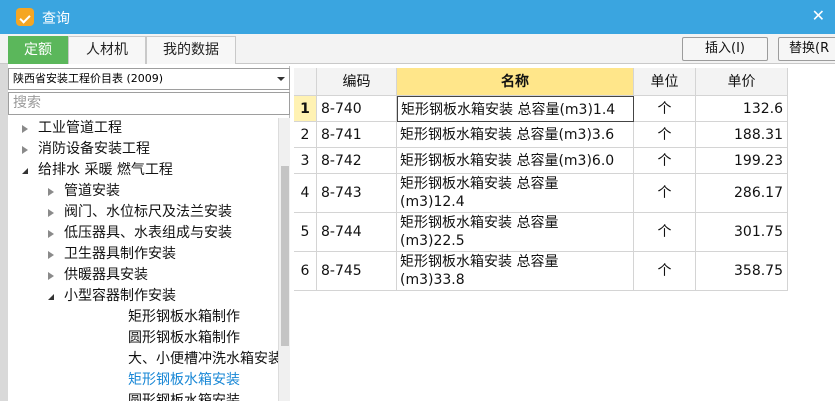 This screenshot has height=401, width=835. I want to click on price-cell: 132.6, so click(742, 109).